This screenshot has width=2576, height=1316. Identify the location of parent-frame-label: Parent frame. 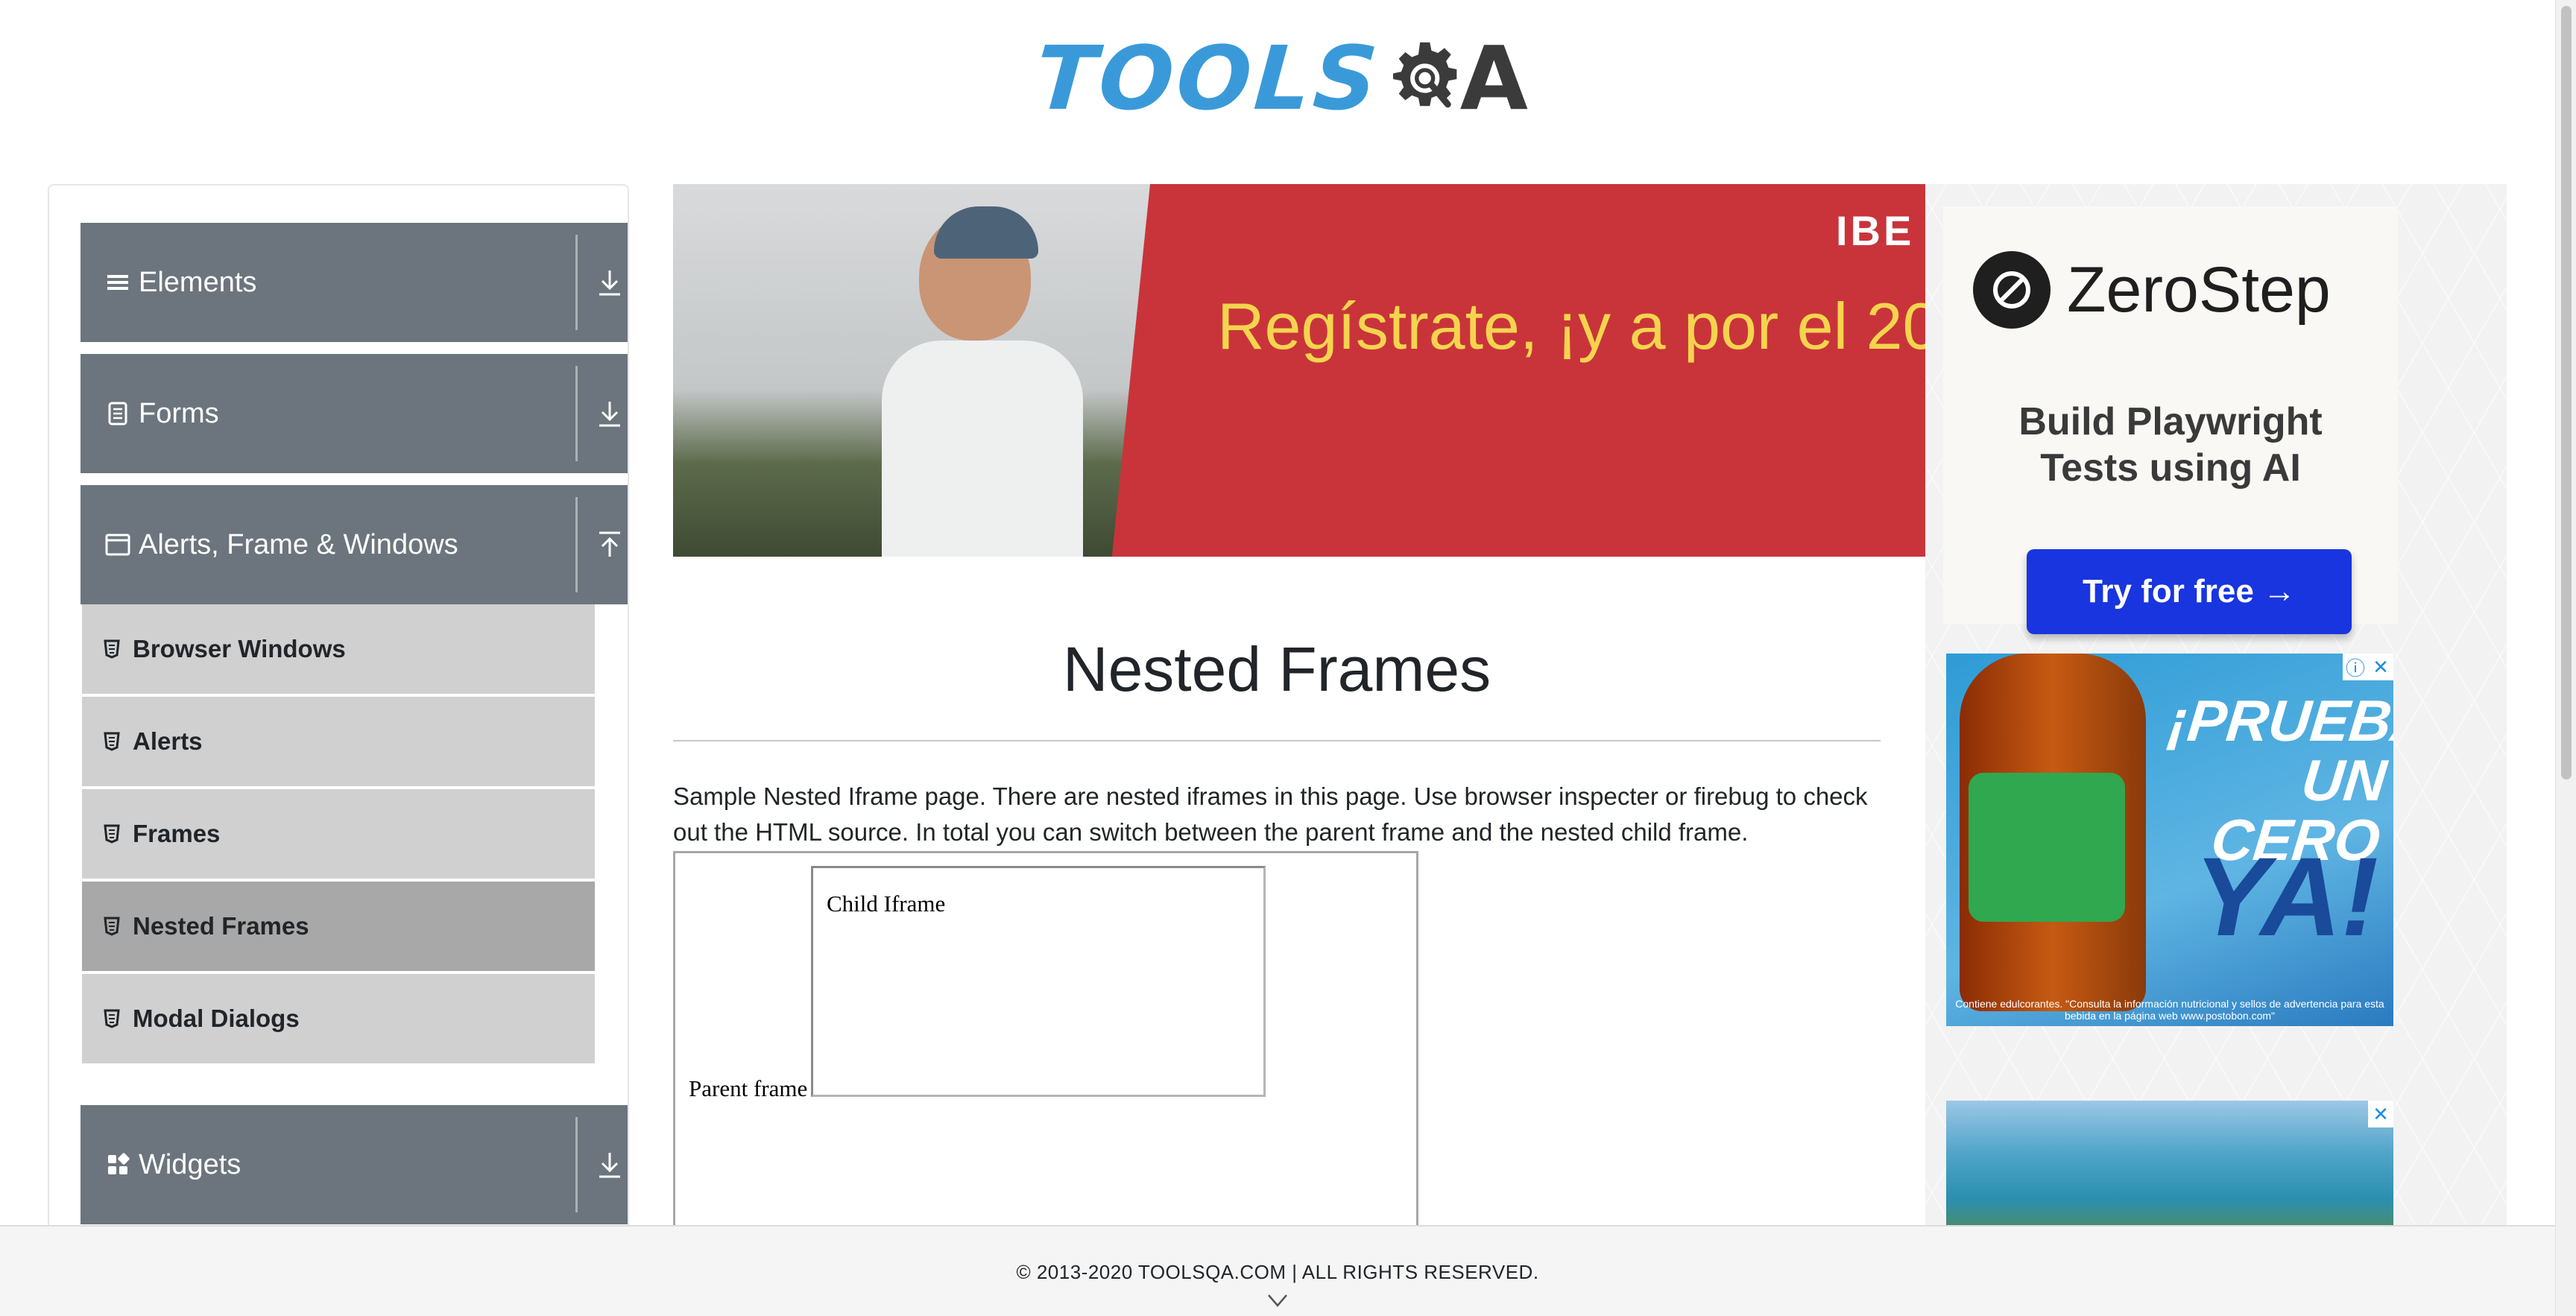
(748, 1088).